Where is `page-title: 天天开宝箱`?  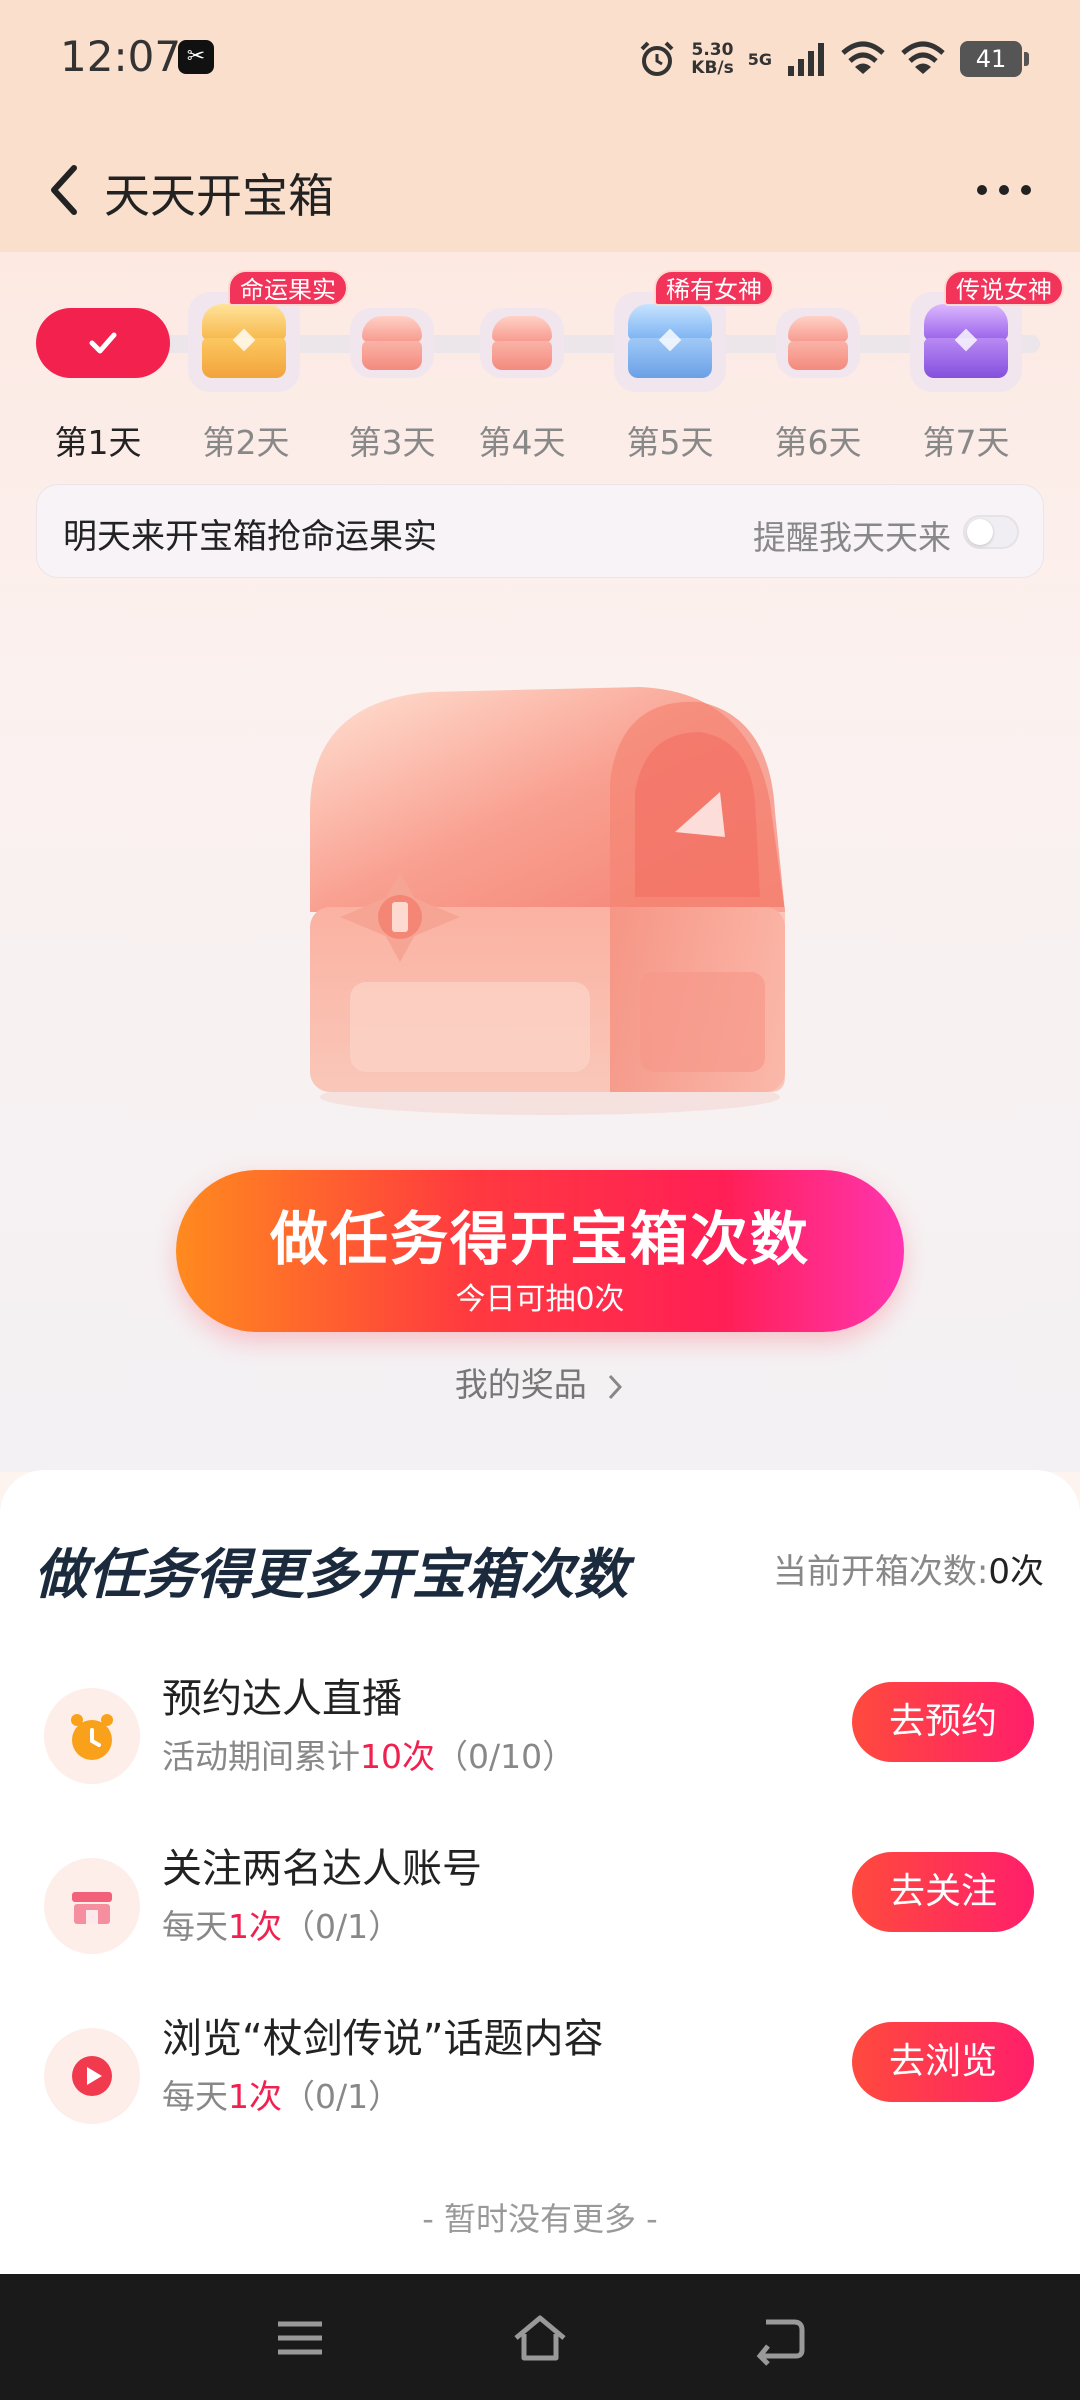 page-title: 天天开宝箱 is located at coordinates (219, 196).